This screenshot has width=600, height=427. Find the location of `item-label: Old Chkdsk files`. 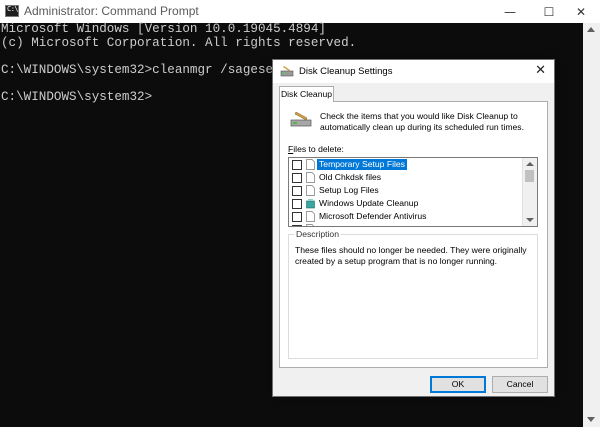

item-label: Old Chkdsk files is located at coordinates (350, 177).